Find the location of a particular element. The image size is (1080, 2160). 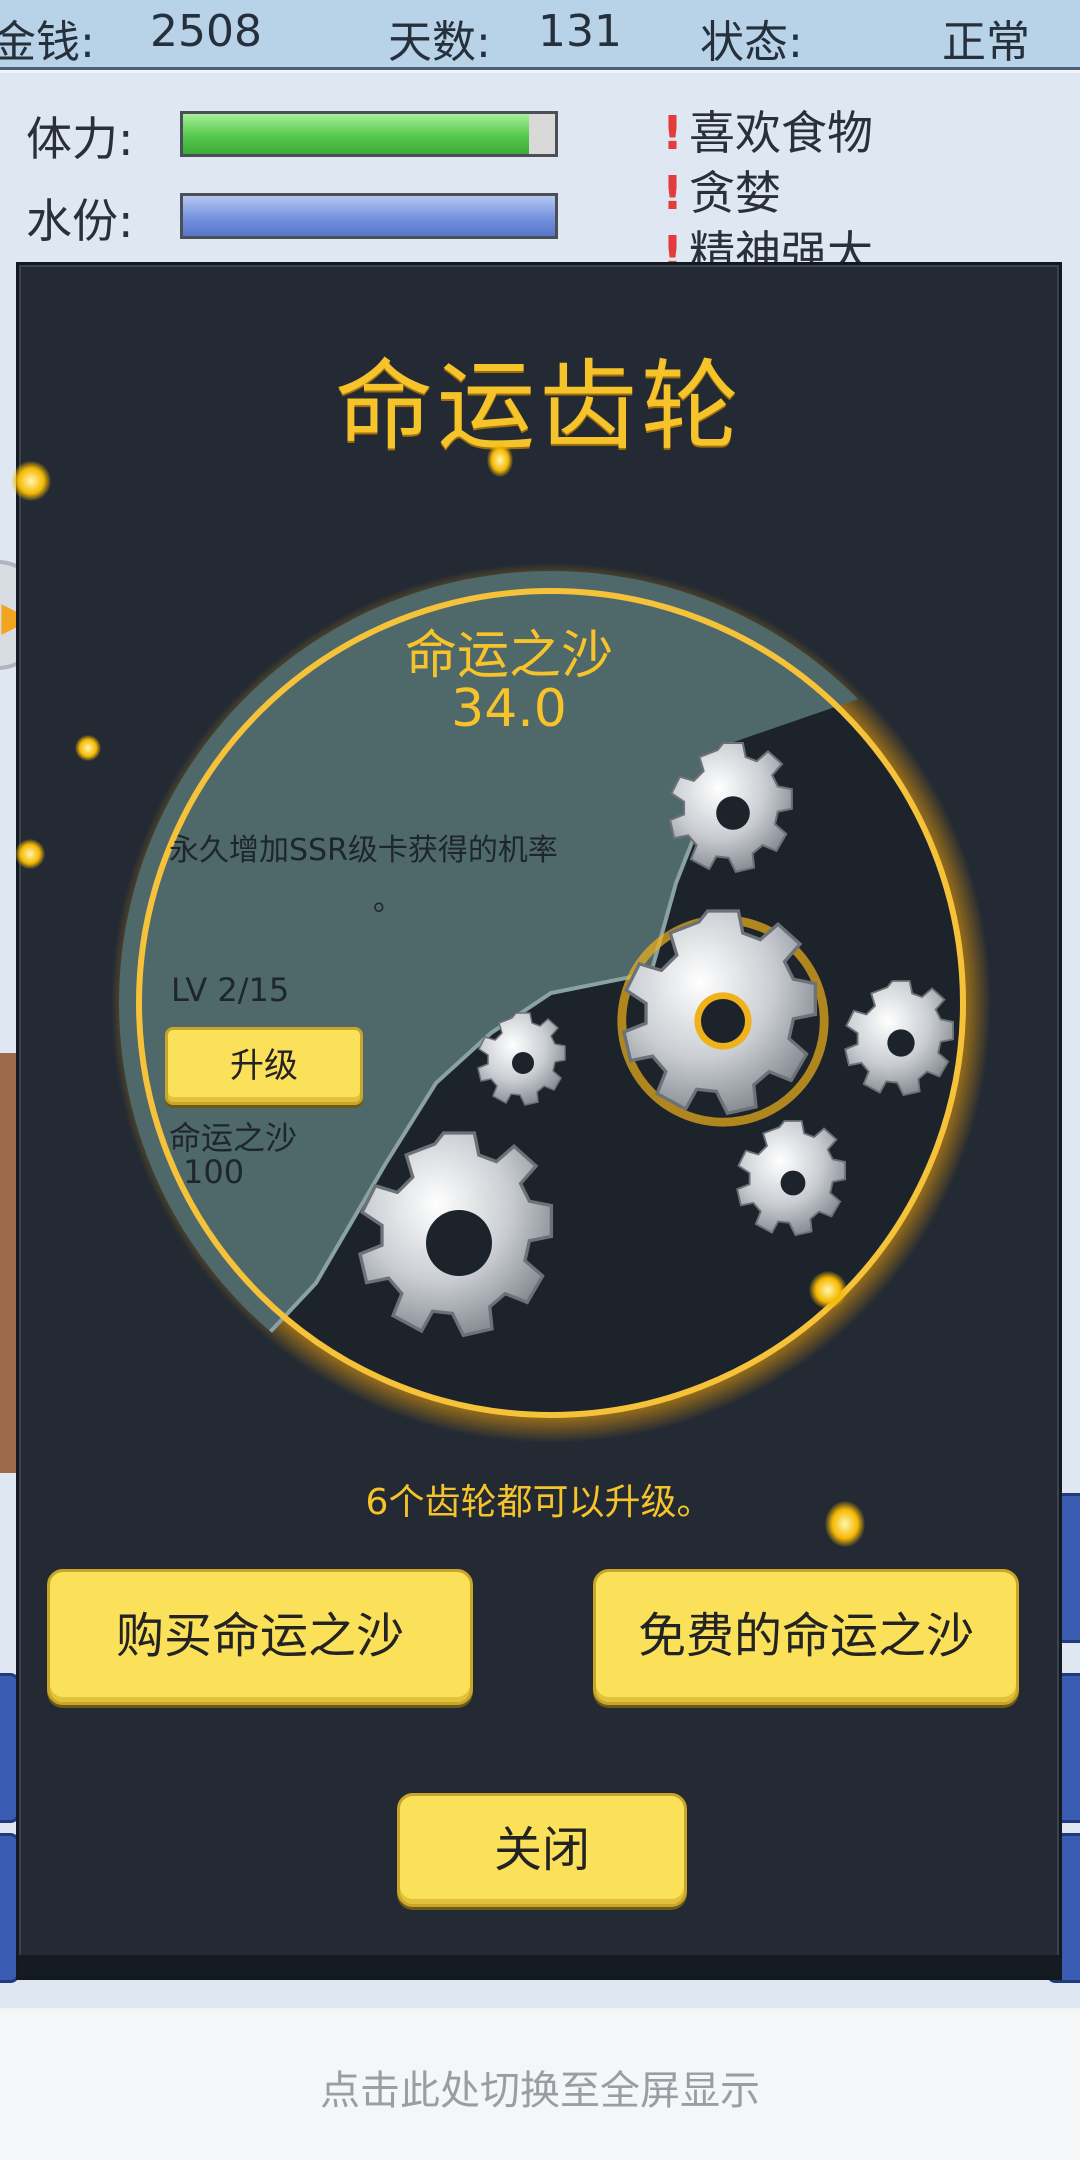

sand-currency-name: 命运之沙 is located at coordinates (508, 656).